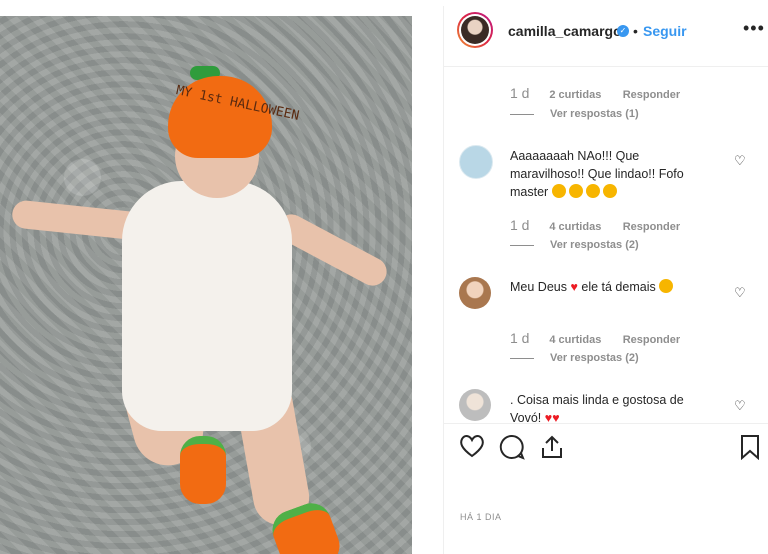 The width and height of the screenshot is (768, 554). I want to click on share-icon, so click(552, 450).